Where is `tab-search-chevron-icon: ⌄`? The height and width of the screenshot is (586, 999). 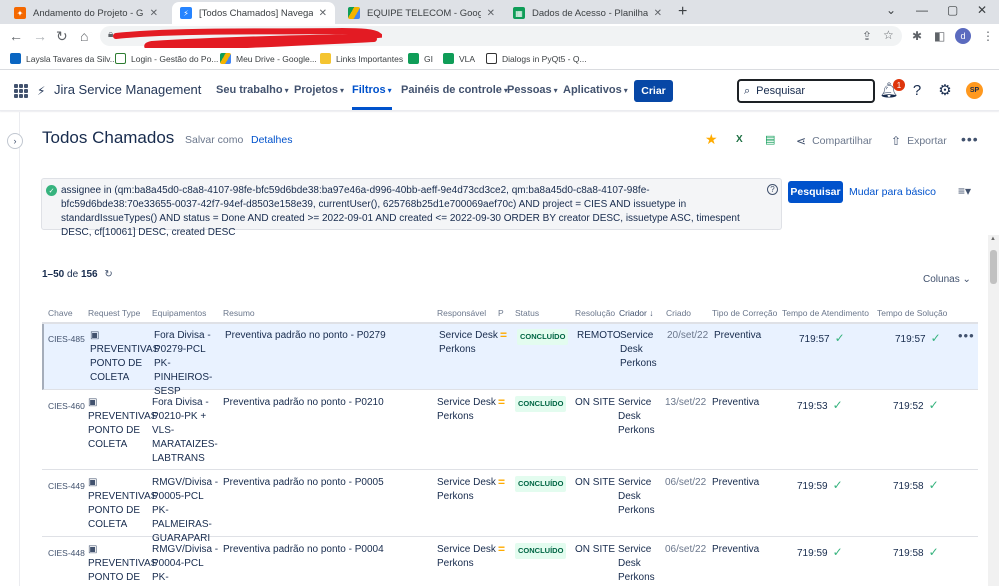 tab-search-chevron-icon: ⌄ is located at coordinates (891, 10).